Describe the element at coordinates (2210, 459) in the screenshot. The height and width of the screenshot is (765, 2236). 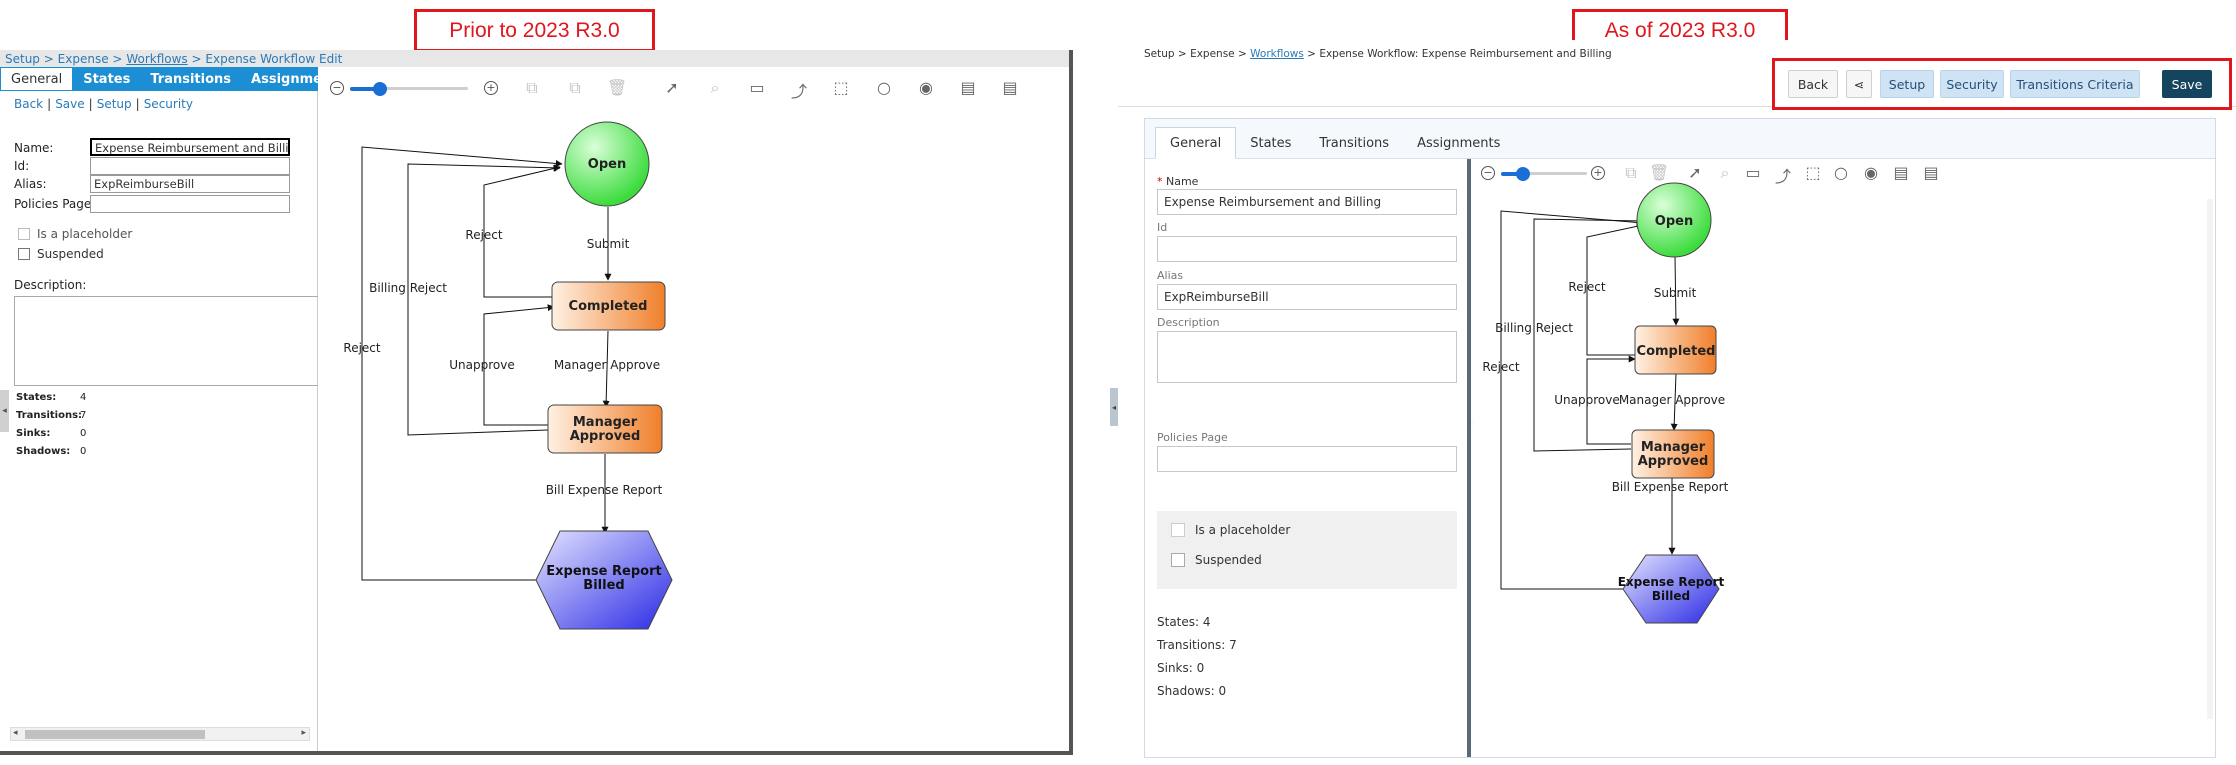
I see `vertical-scrollbar` at that location.